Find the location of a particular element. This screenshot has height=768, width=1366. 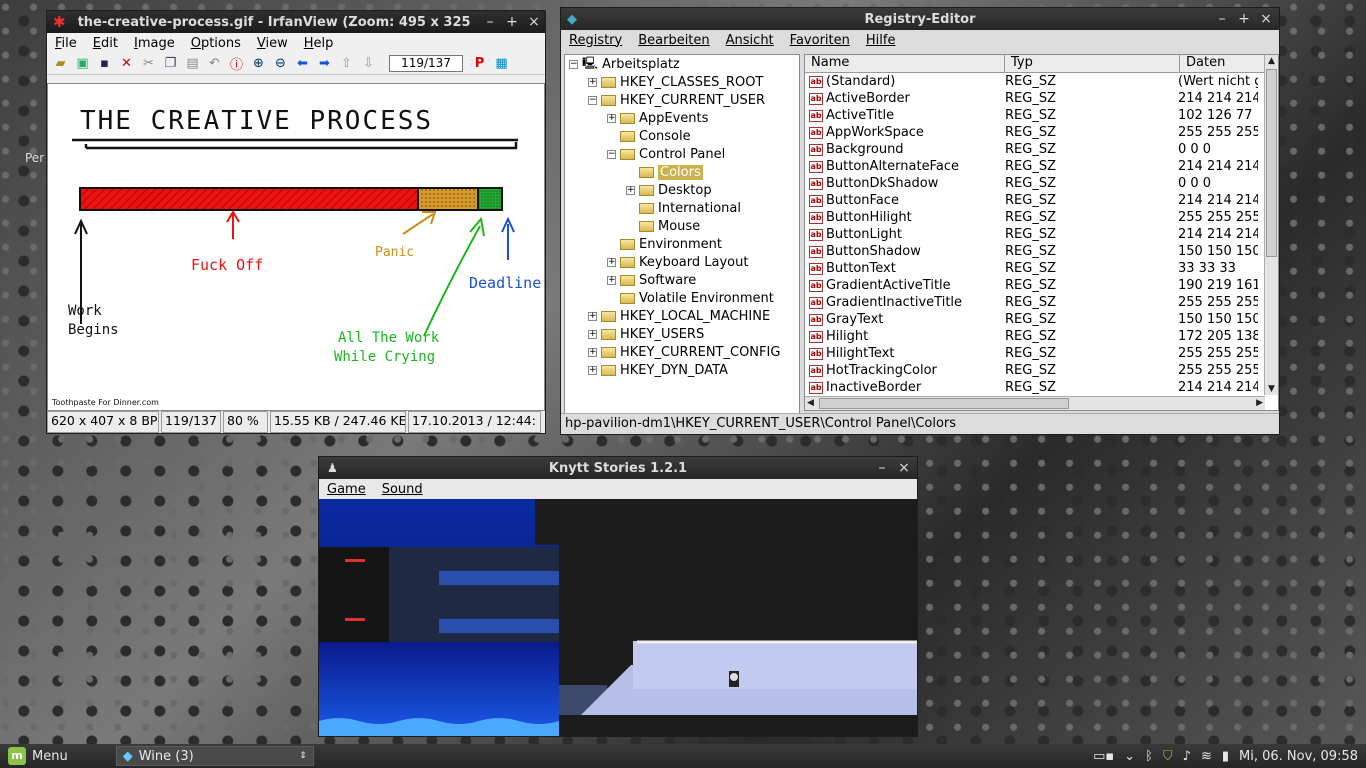

tree-node-desktop: + Desktop is located at coordinates (682, 190).